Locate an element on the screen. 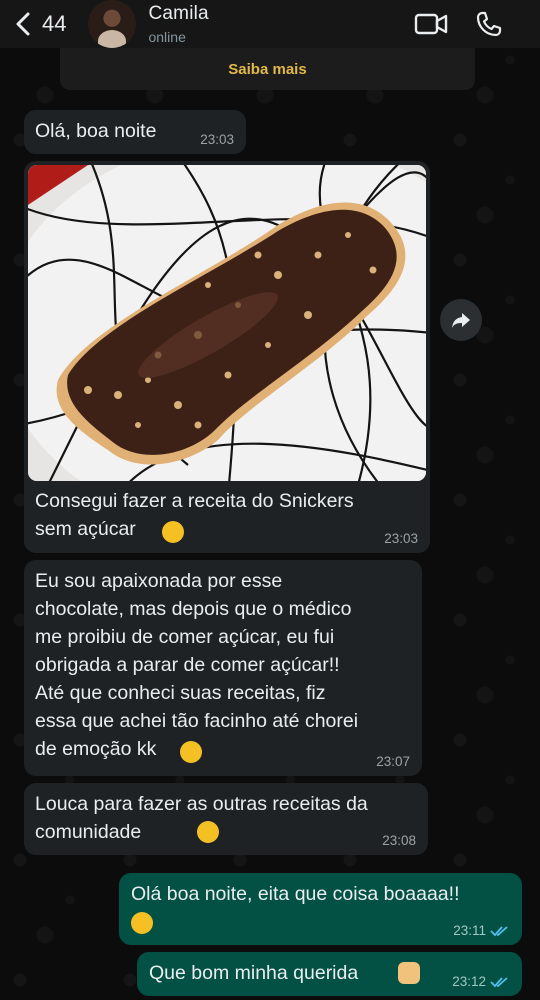  raising-hands-emoji is located at coordinates (409, 973).